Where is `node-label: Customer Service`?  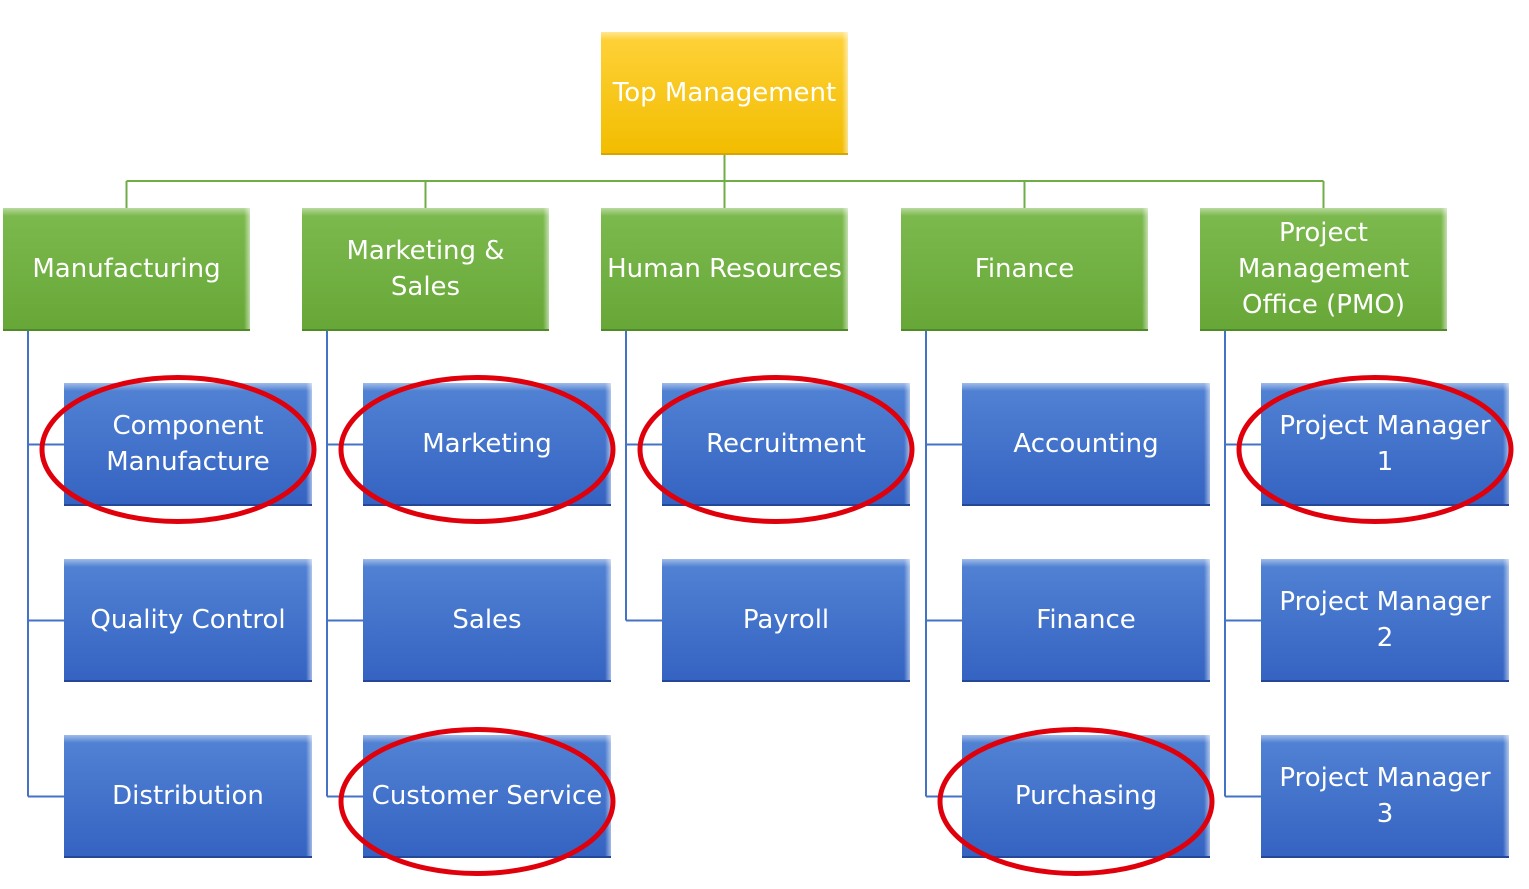
node-label: Customer Service is located at coordinates (487, 795).